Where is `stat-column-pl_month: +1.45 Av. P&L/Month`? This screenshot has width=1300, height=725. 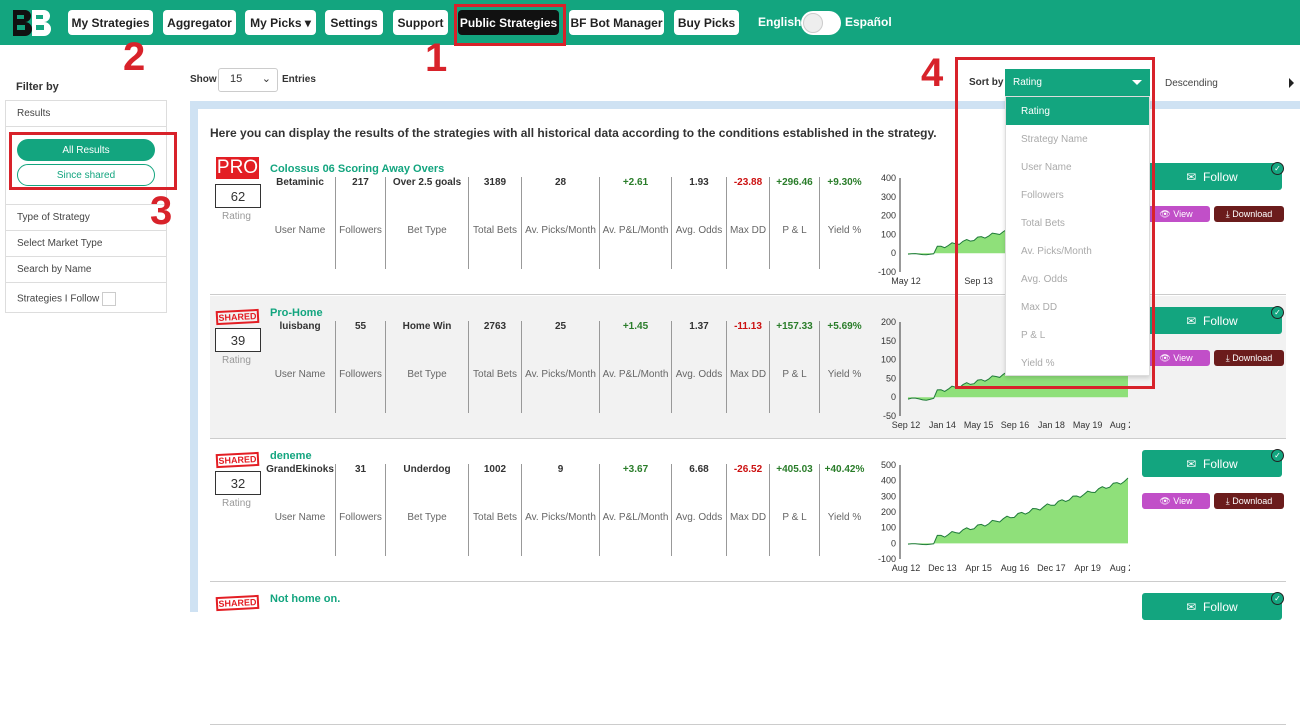
stat-column-pl_month: +1.45 Av. P&L/Month is located at coordinates (635, 367).